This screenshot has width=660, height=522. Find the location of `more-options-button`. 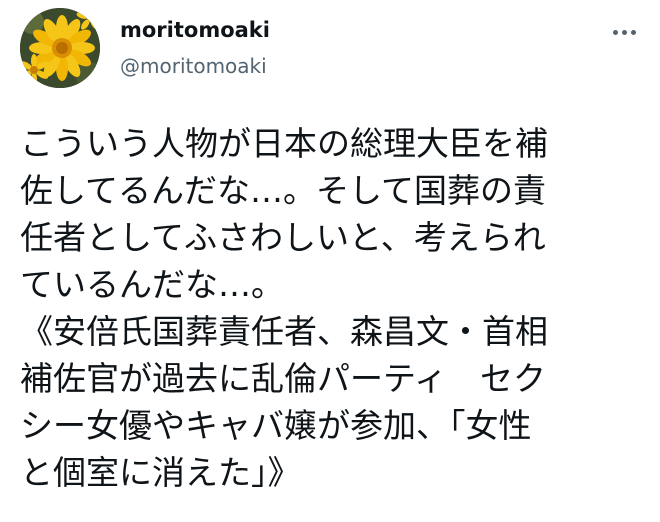

more-options-button is located at coordinates (624, 32).